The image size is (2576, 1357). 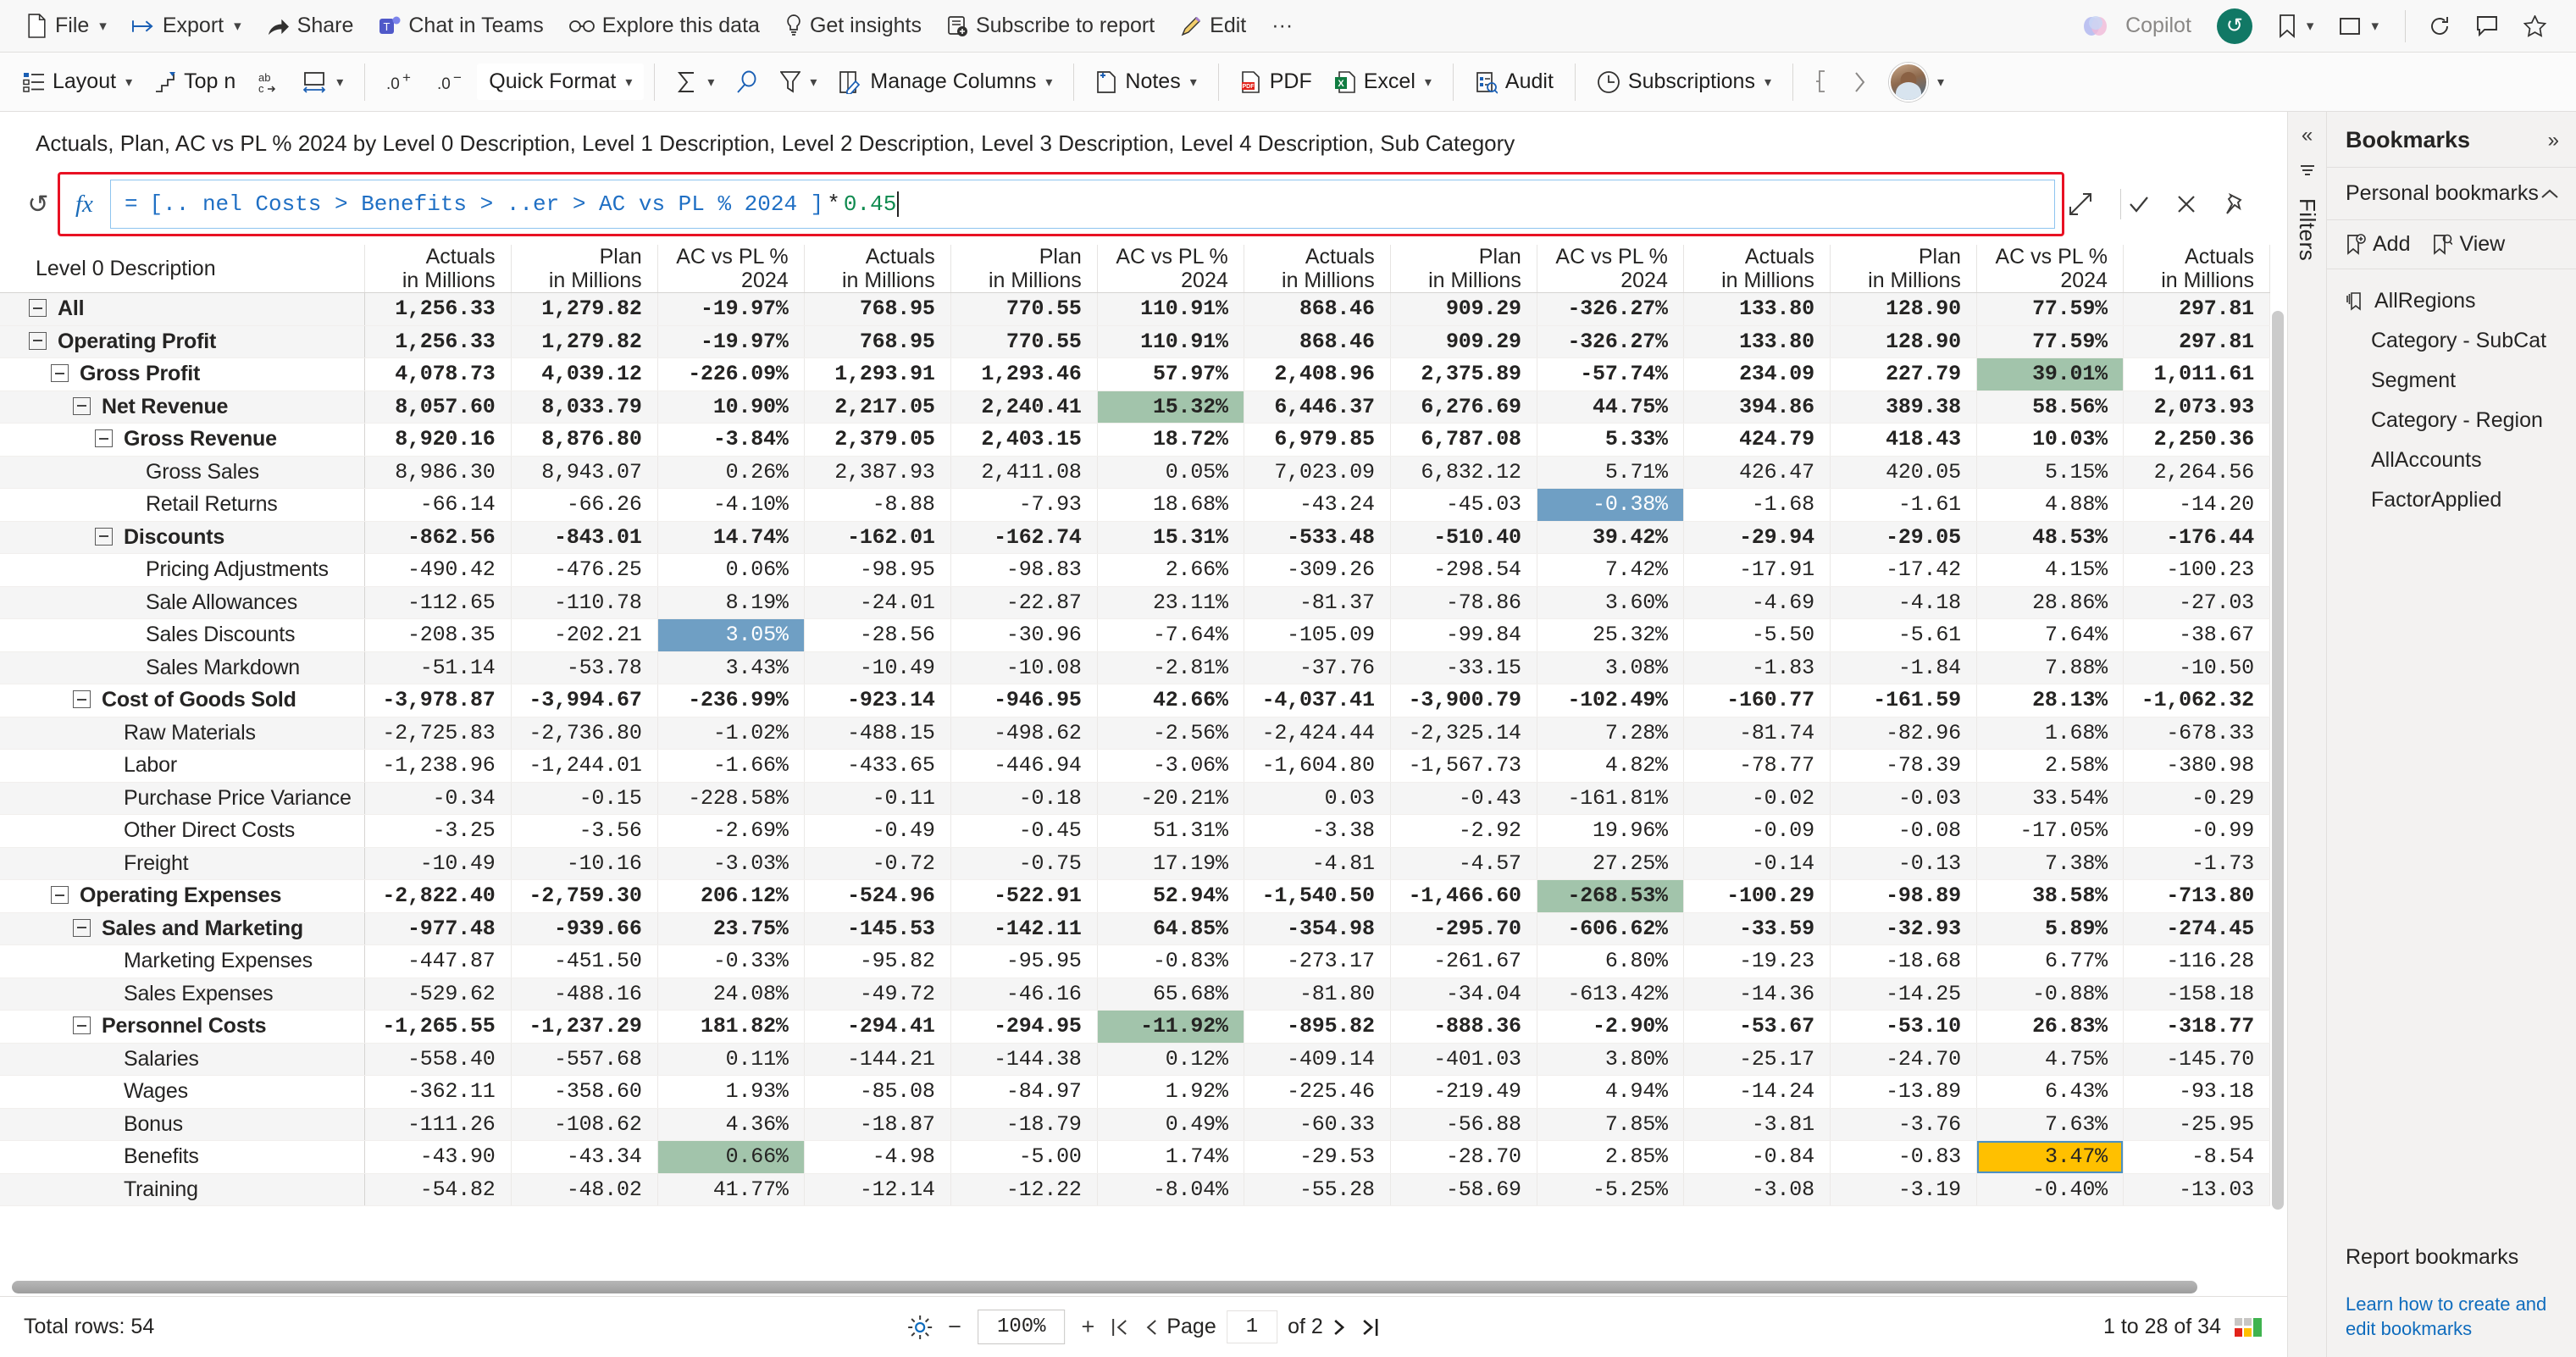 I want to click on row-label-cell: Discounts, so click(x=182, y=537).